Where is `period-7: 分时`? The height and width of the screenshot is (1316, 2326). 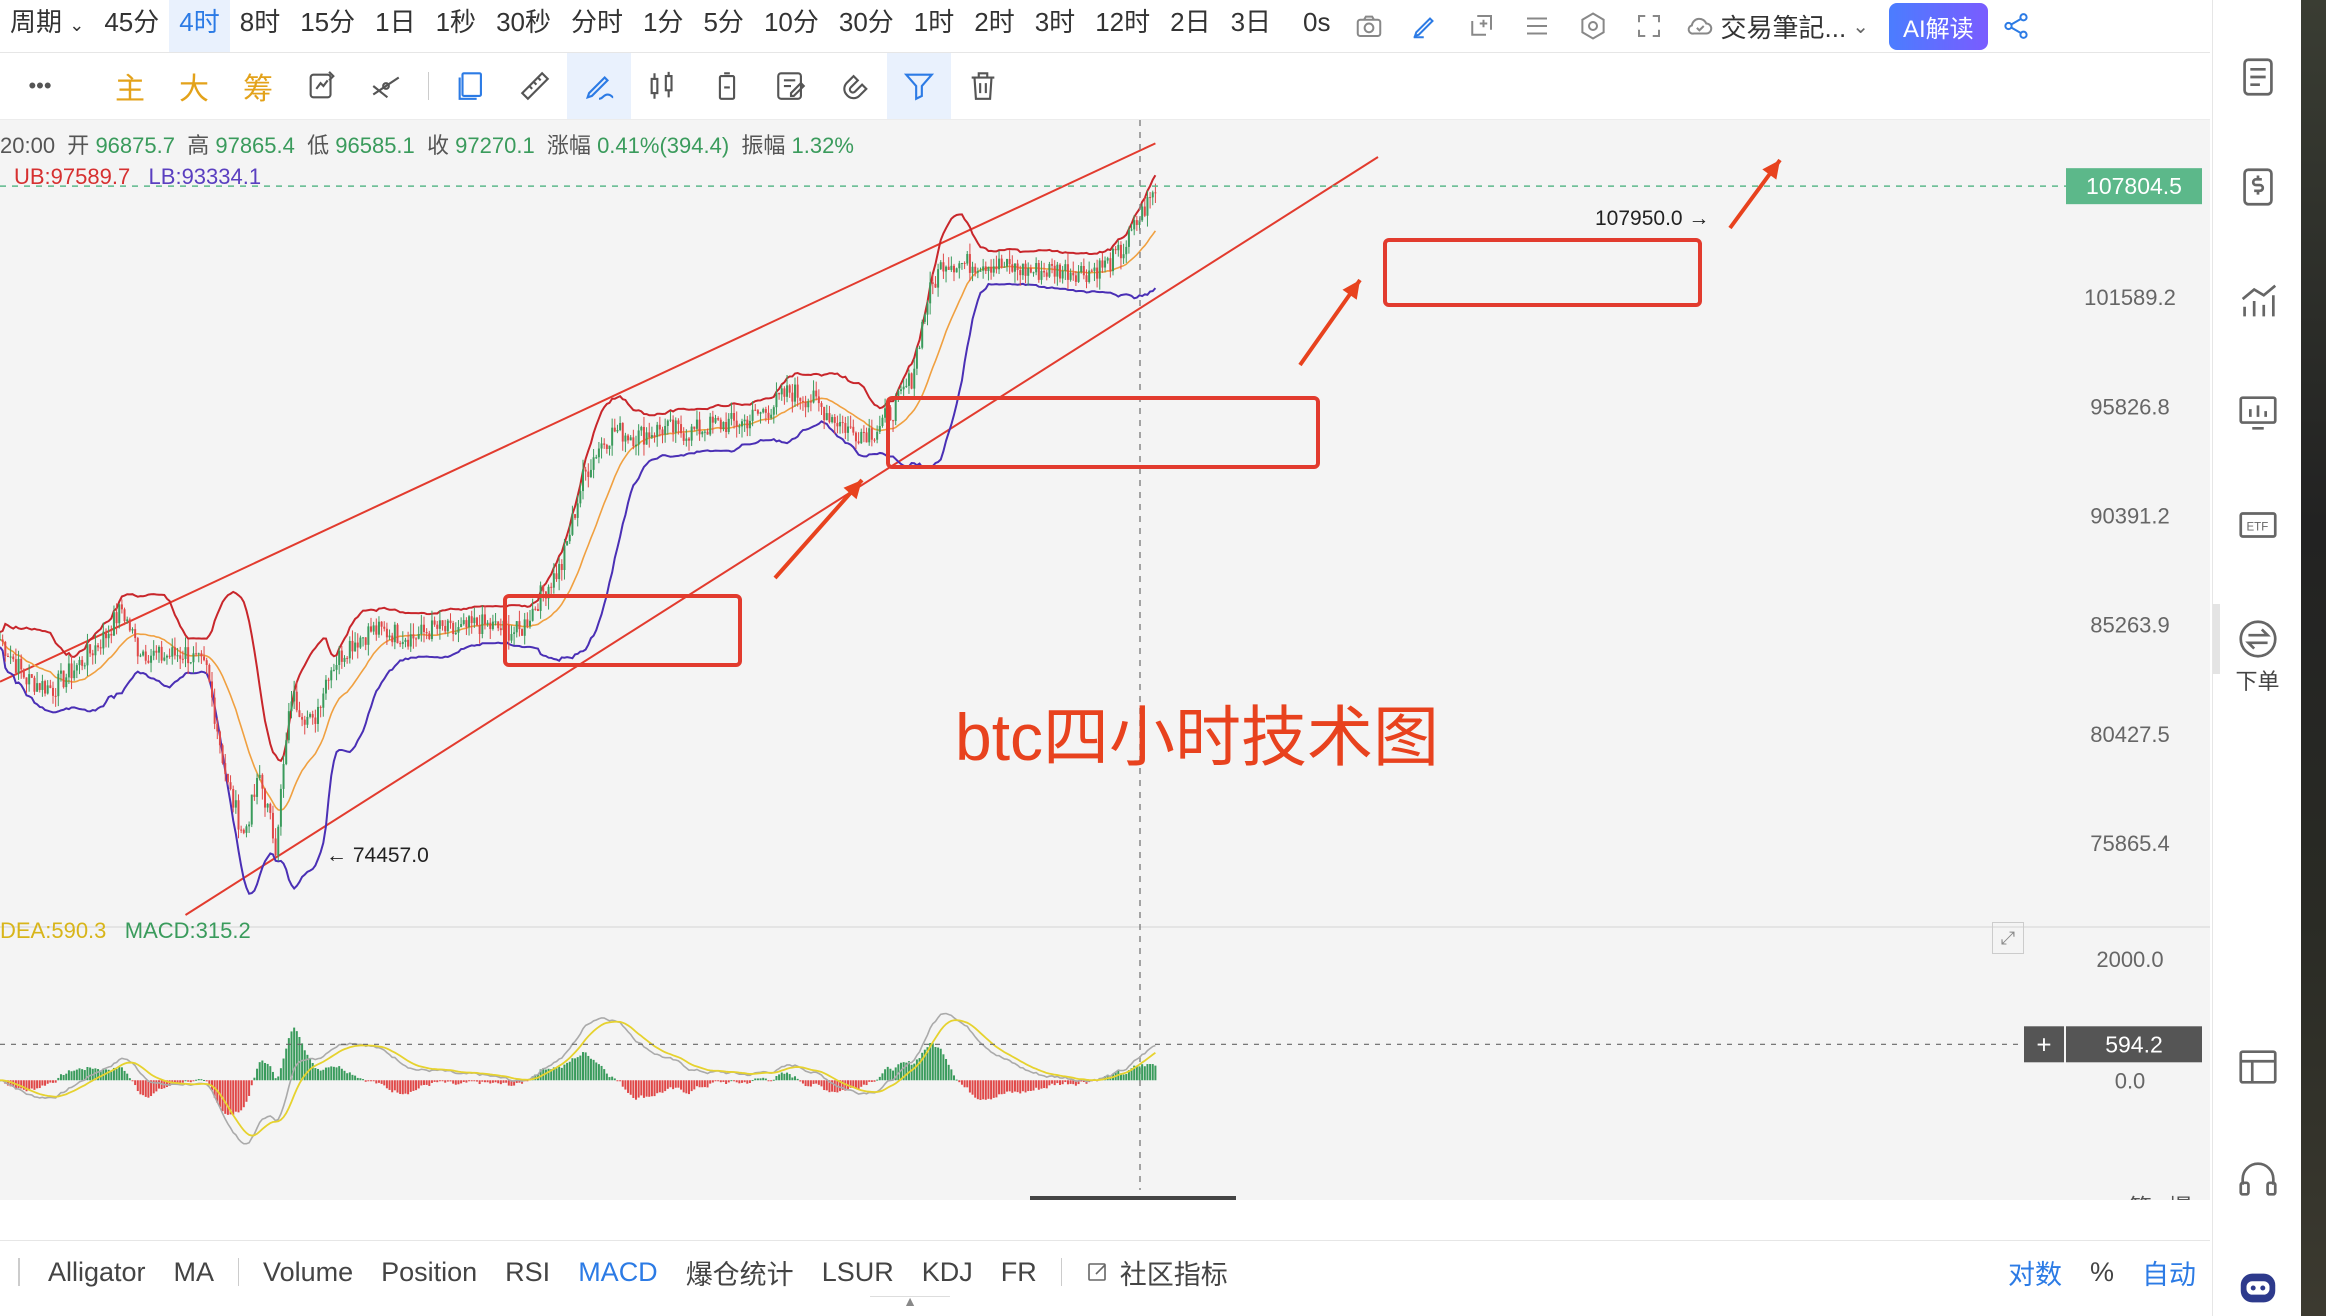
period-7: 分时 is located at coordinates (597, 26).